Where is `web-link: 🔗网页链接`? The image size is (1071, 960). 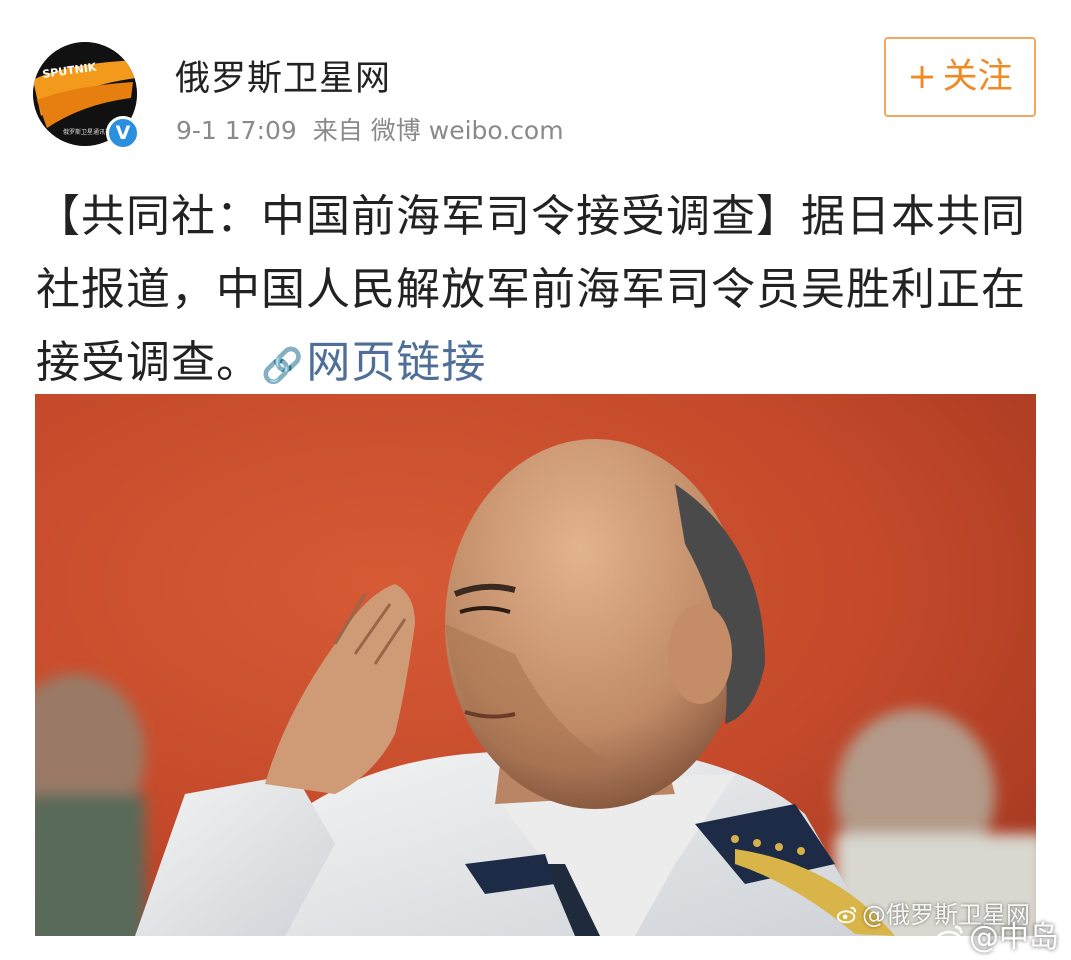
web-link: 🔗网页链接 is located at coordinates (373, 362).